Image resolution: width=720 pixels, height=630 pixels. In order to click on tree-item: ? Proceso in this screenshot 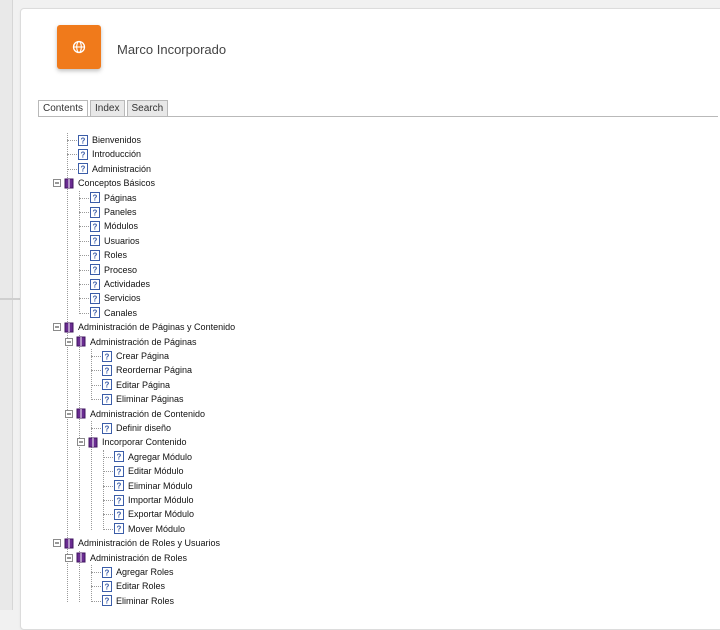, I will do `click(113, 270)`.